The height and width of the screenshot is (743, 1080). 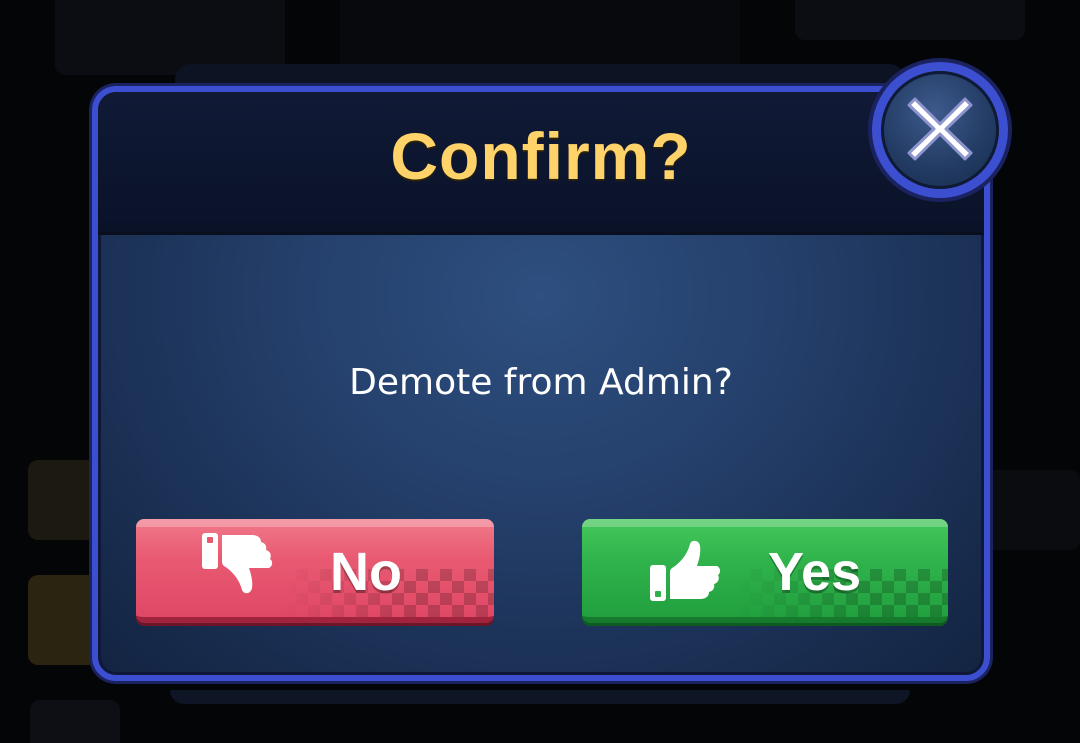 I want to click on yes-button: Yes, so click(x=765, y=571).